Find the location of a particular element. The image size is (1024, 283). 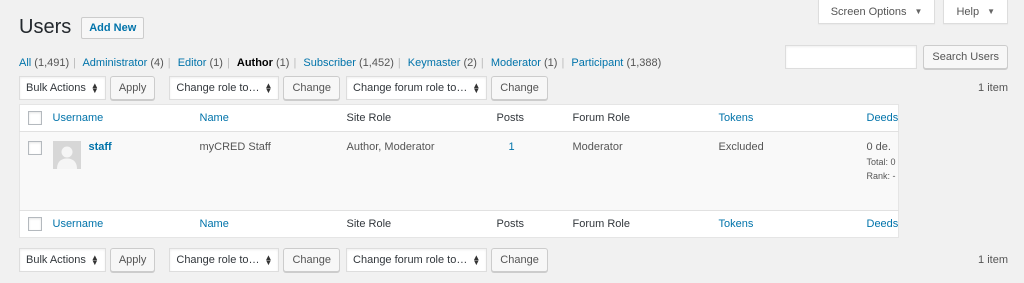

bulk-actions-select: Bulk Actions ▲ ▼ is located at coordinates (62, 88).